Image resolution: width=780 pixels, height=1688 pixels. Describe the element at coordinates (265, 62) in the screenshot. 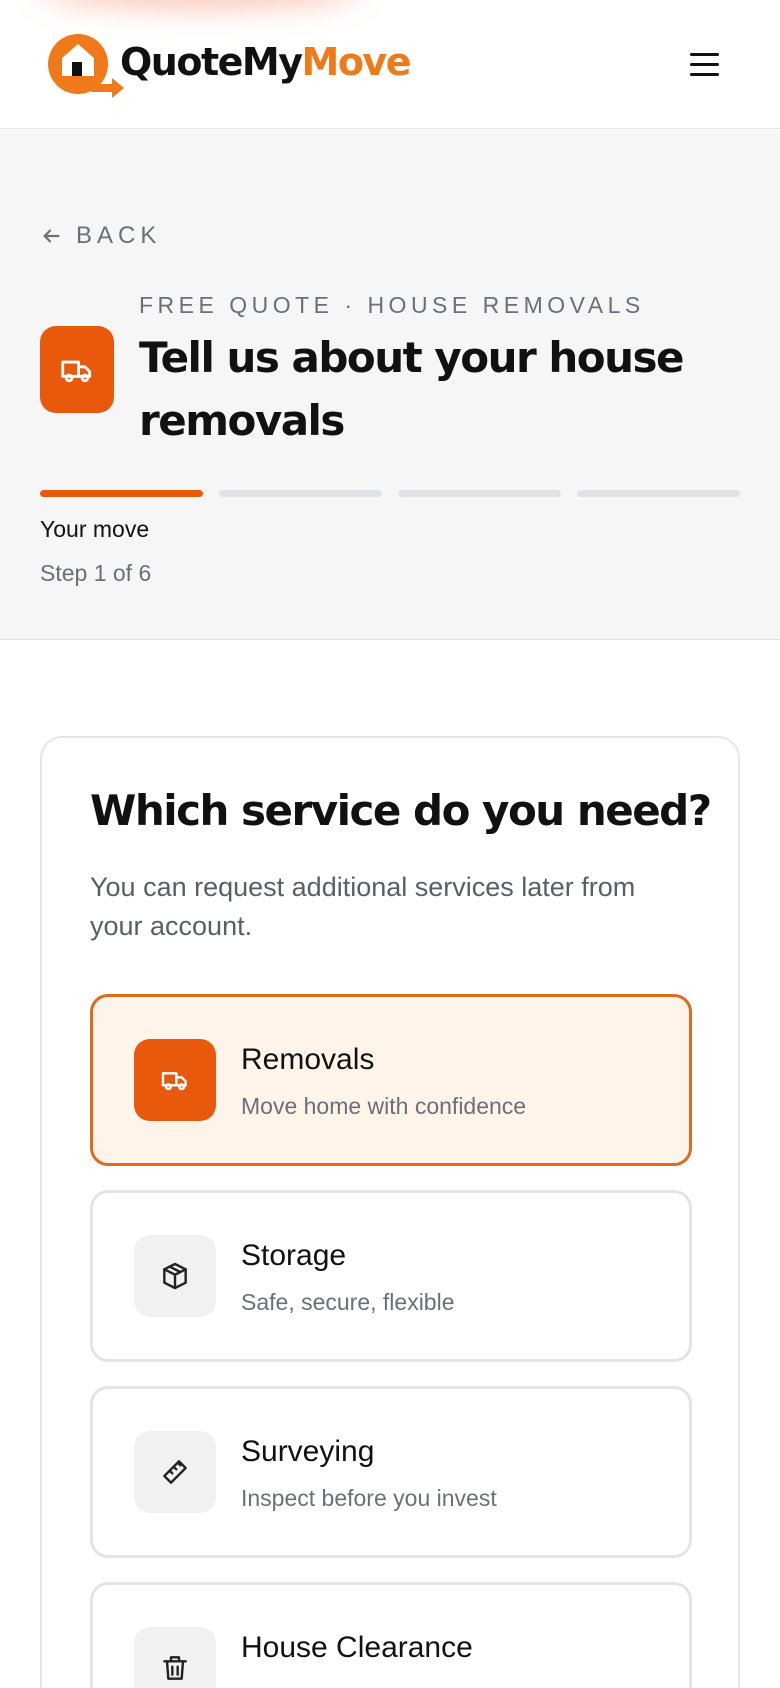

I see `brand-wordmark: QuoteMyMove` at that location.